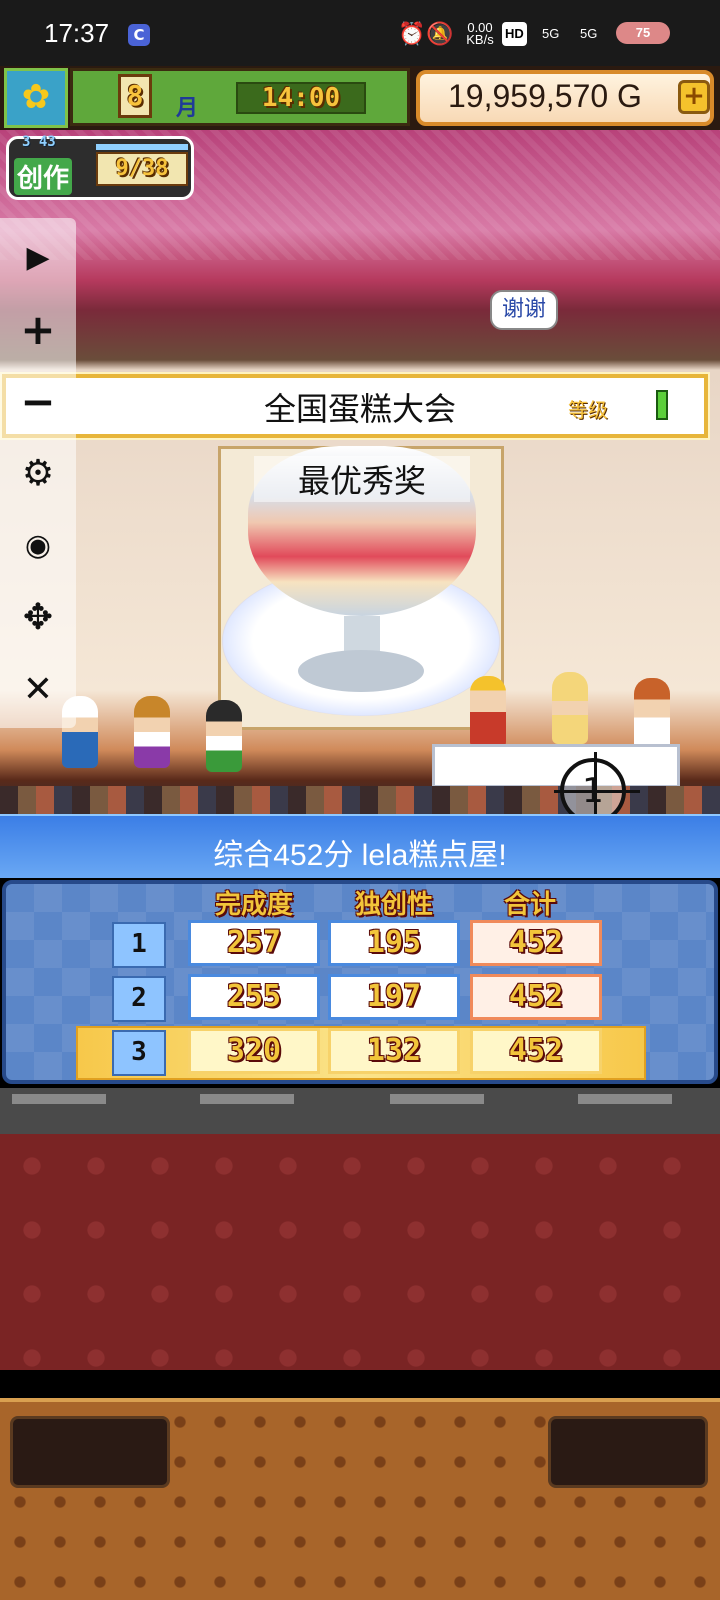 The height and width of the screenshot is (1600, 720). Describe the element at coordinates (187, 108) in the screenshot. I see `month-label: 月` at that location.